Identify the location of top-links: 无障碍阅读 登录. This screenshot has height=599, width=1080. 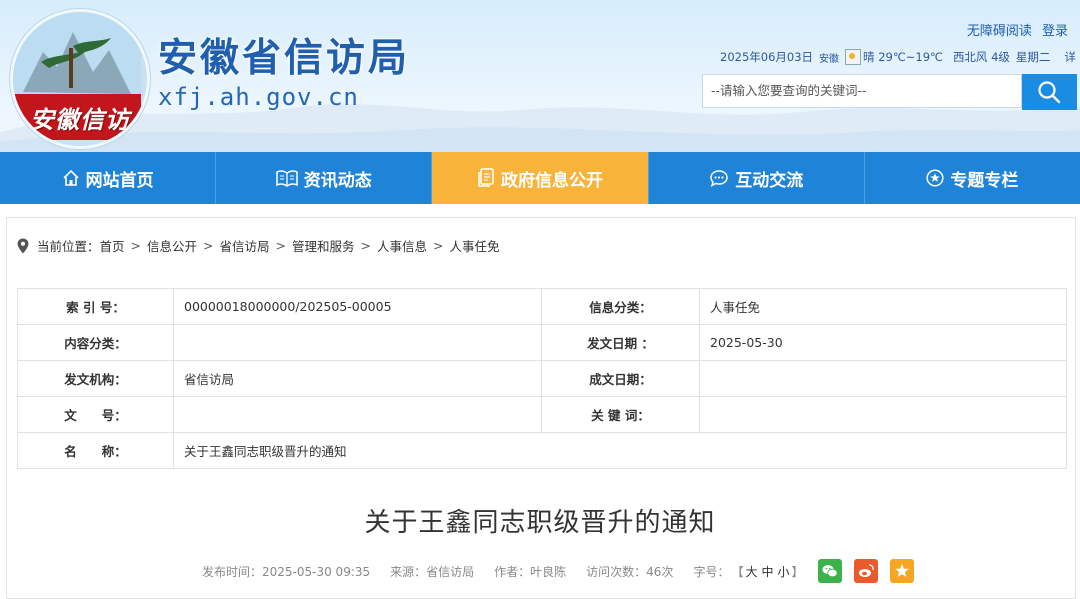
(1014, 29).